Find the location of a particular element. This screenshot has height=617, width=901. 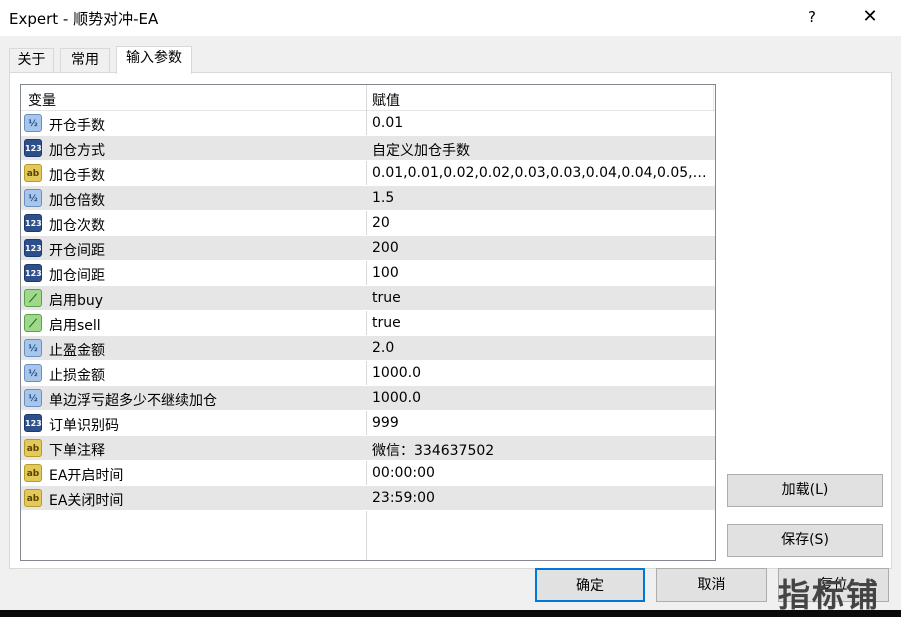

table-header: 变量 赋值 is located at coordinates (368, 98).